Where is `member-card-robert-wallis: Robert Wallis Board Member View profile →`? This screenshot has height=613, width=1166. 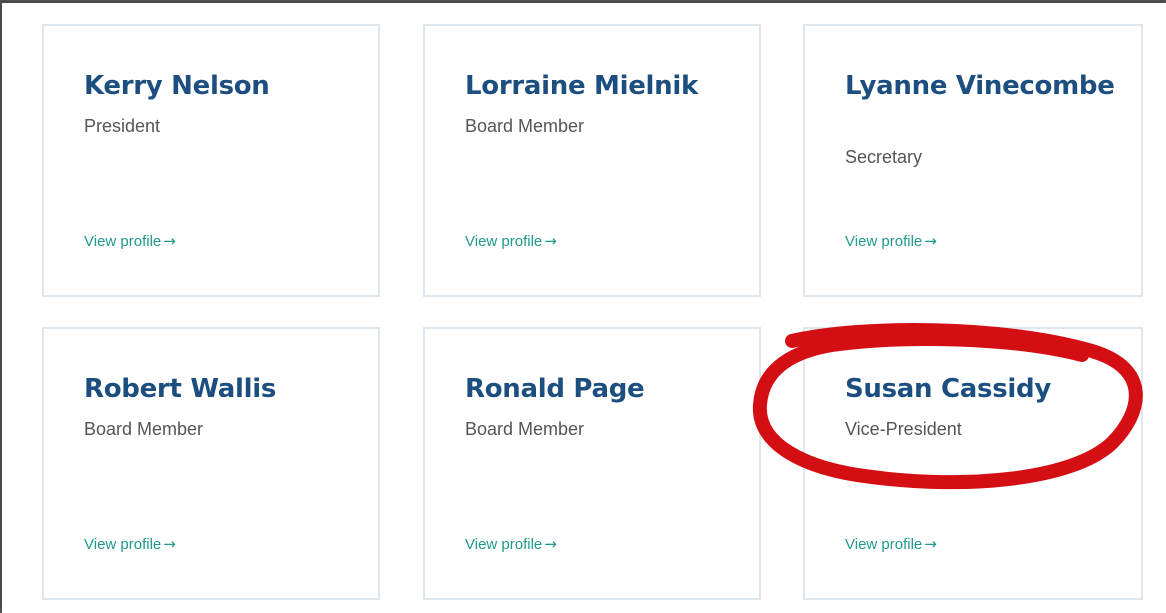
member-card-robert-wallis: Robert Wallis Board Member View profile → is located at coordinates (211, 463).